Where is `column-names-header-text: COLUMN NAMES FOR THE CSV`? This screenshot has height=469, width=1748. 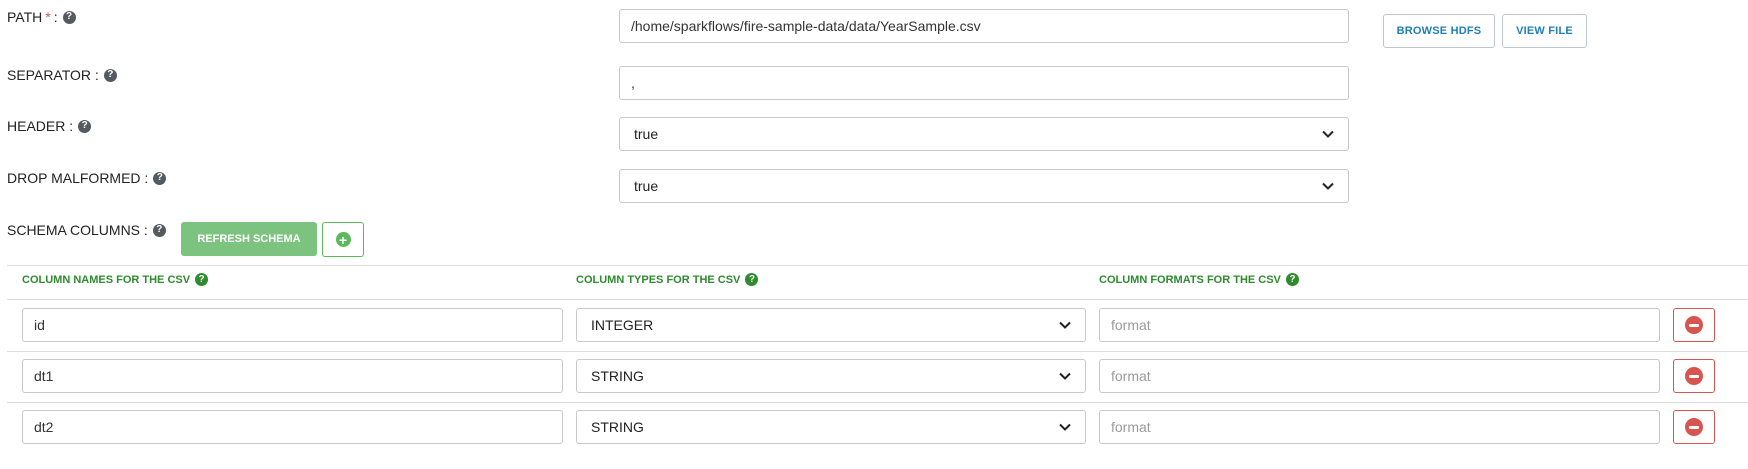
column-names-header-text: COLUMN NAMES FOR THE CSV is located at coordinates (106, 279).